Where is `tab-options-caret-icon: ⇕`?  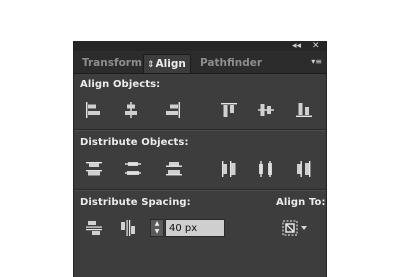 tab-options-caret-icon: ⇕ is located at coordinates (151, 65).